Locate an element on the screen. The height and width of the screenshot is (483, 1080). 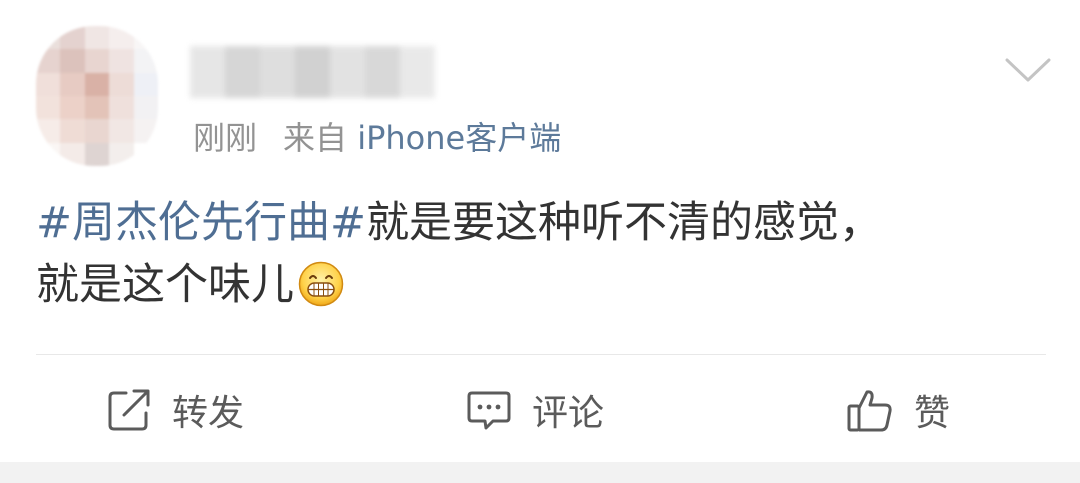
feed-separator is located at coordinates (540, 472).